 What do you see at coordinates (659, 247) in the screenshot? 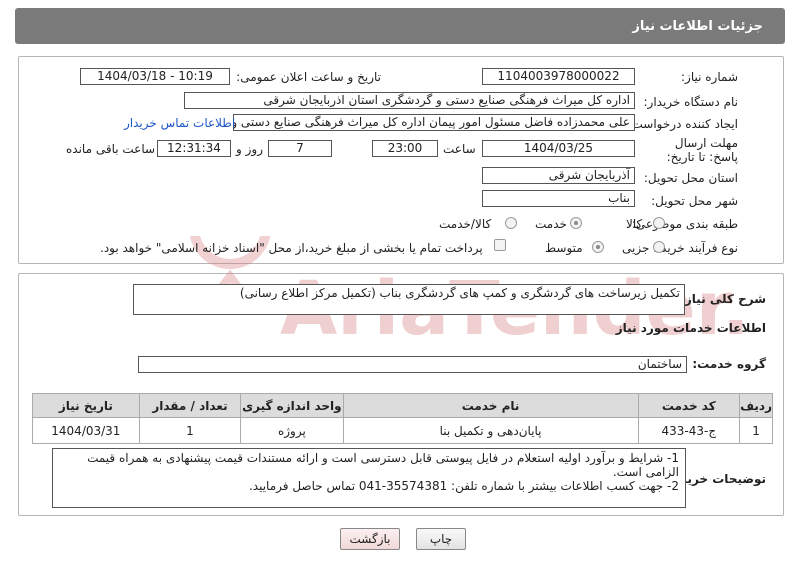
I see `process-minor-radio` at bounding box center [659, 247].